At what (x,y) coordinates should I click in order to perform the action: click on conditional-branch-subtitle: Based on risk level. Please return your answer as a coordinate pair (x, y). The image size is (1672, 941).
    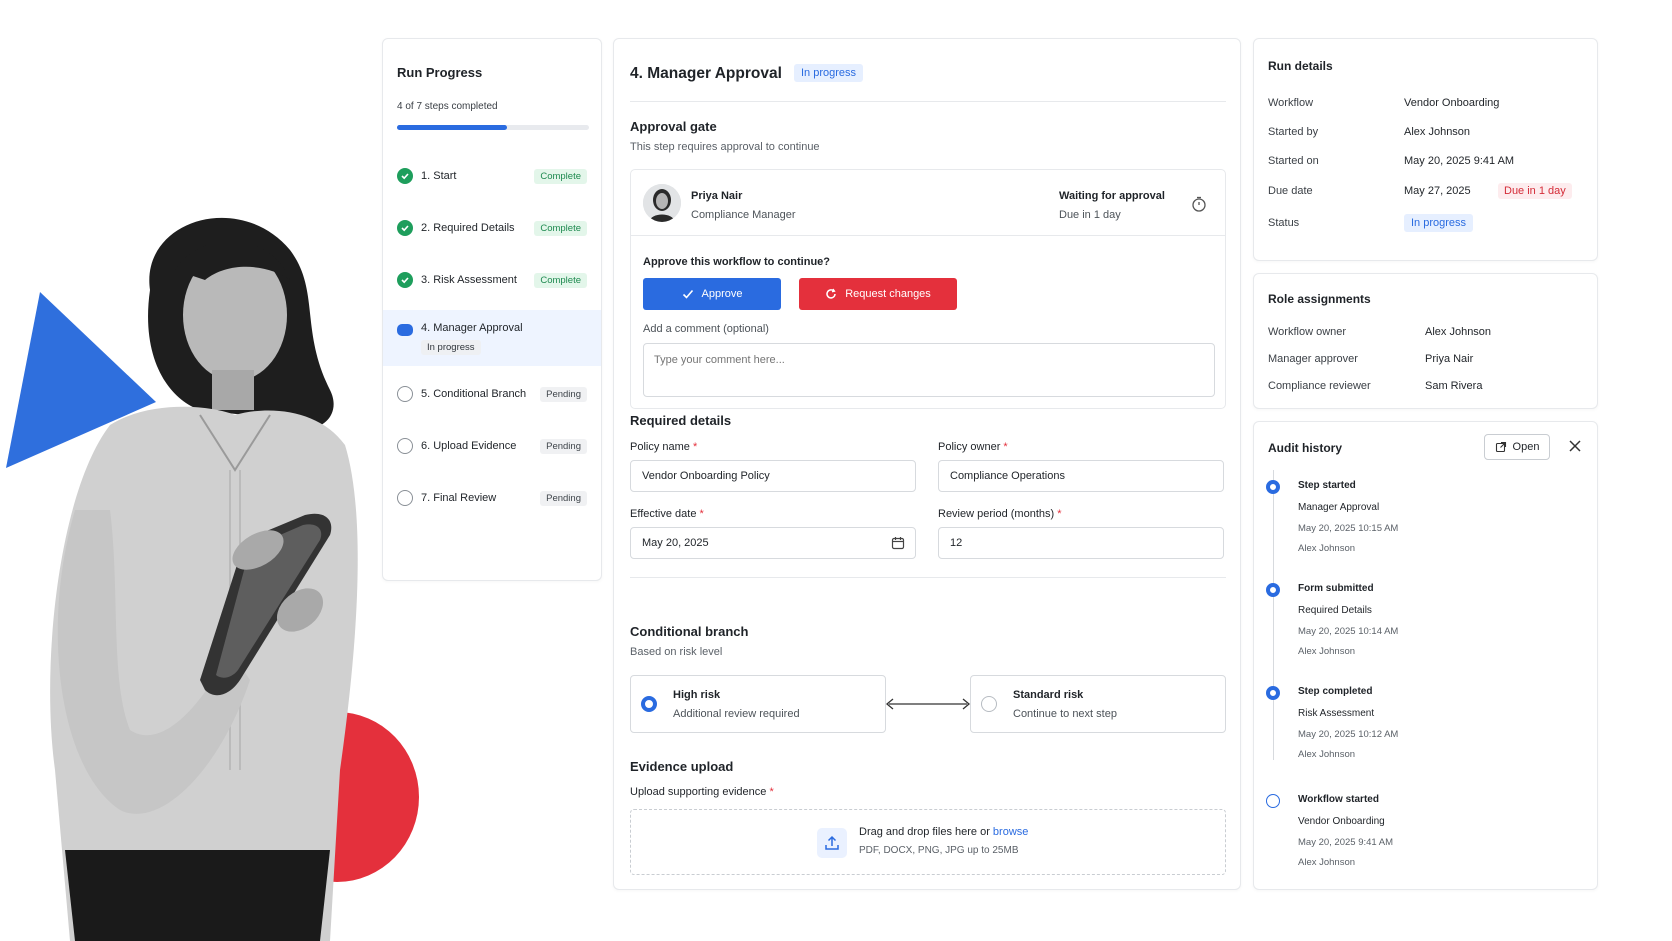
    Looking at the image, I should click on (676, 652).